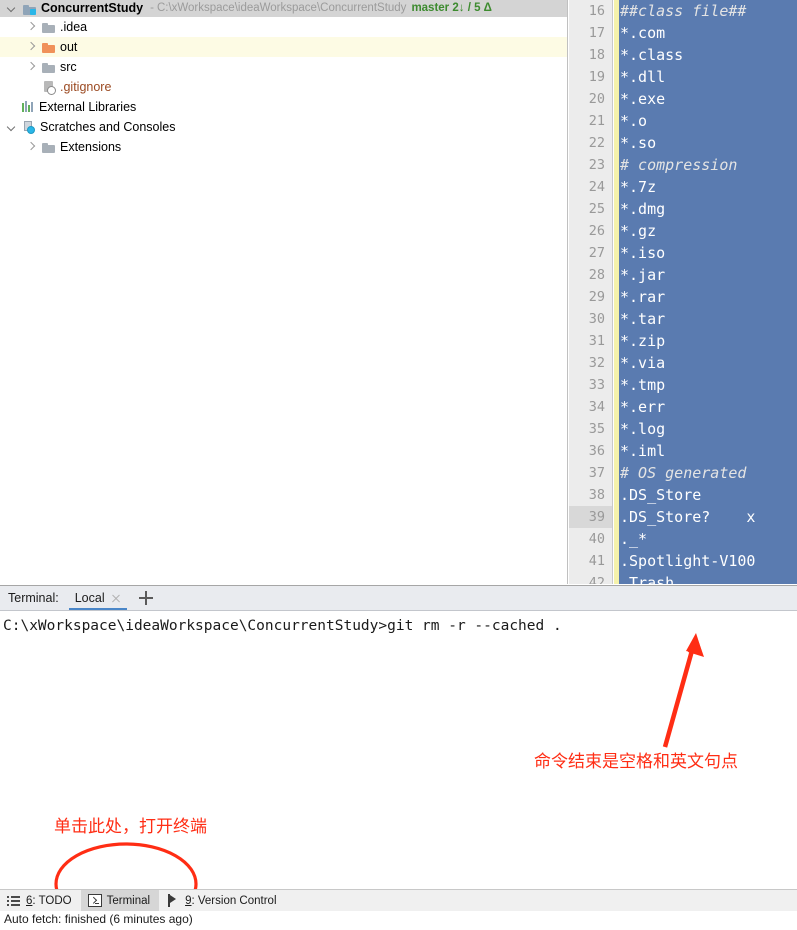  I want to click on code-line: *.zip, so click(708, 341).